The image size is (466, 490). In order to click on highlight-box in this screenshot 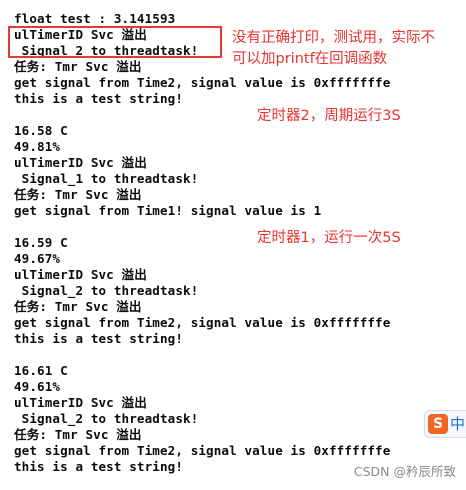, I will do `click(115, 42)`.